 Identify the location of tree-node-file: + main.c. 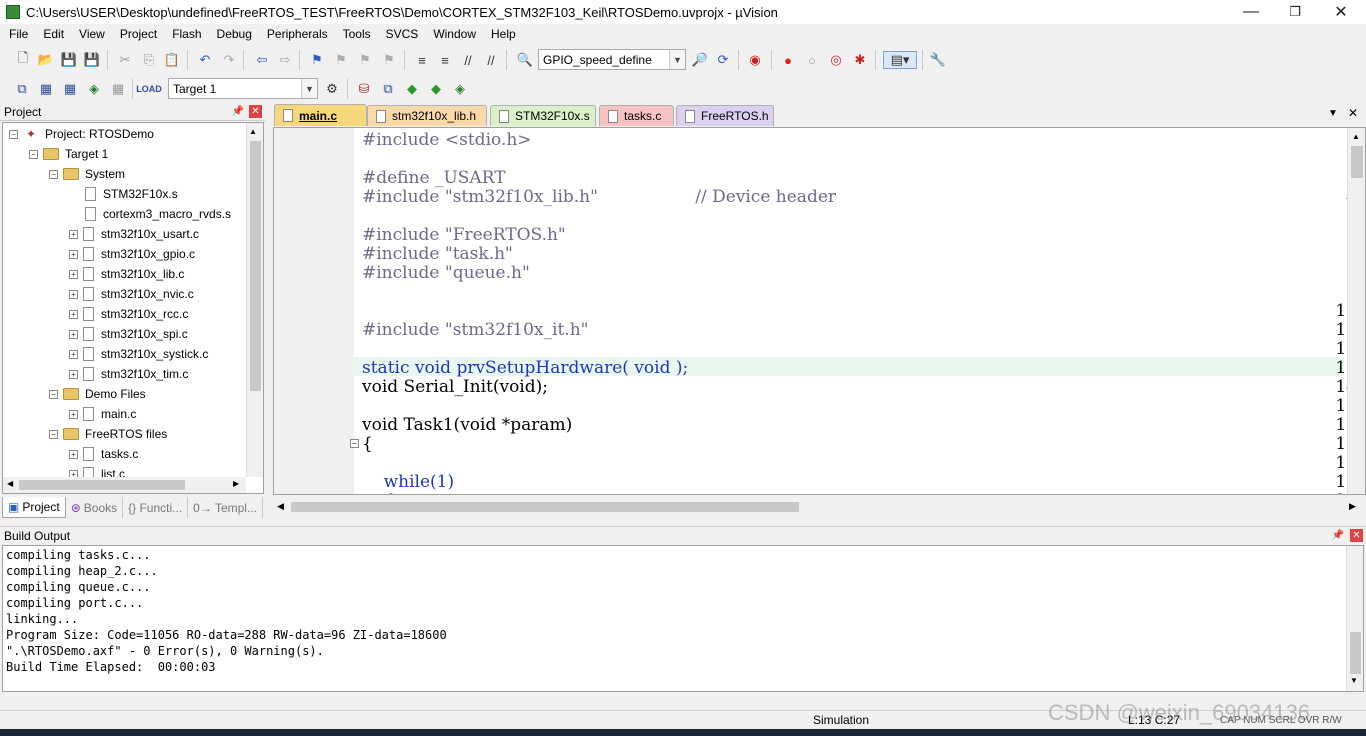
(102, 414).